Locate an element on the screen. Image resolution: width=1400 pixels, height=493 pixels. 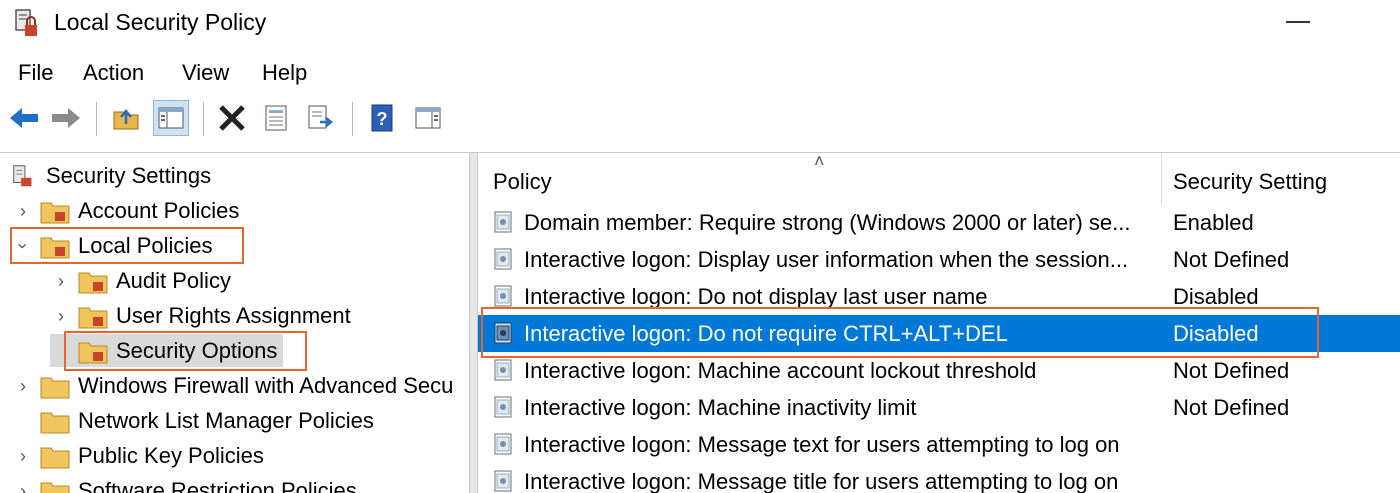
properties-icon is located at coordinates (276, 118).